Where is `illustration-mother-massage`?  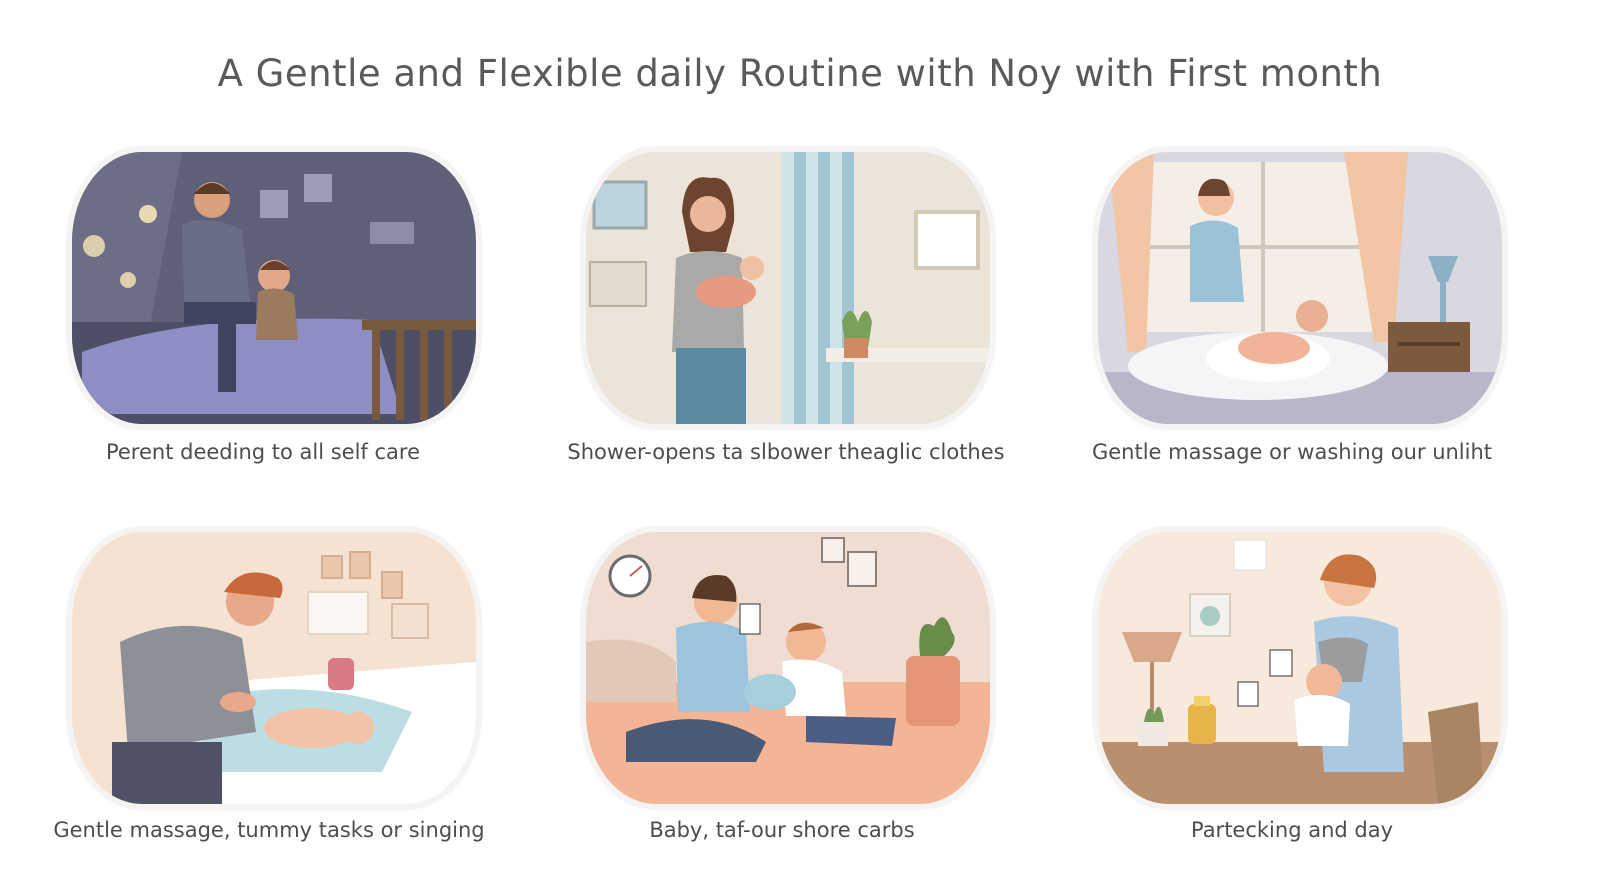 illustration-mother-massage is located at coordinates (1300, 288).